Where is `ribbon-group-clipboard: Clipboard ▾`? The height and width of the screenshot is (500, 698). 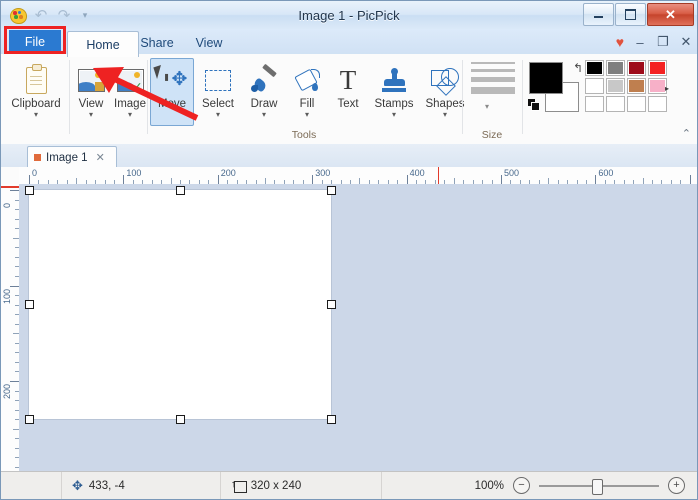 ribbon-group-clipboard: Clipboard ▾ is located at coordinates (35, 99).